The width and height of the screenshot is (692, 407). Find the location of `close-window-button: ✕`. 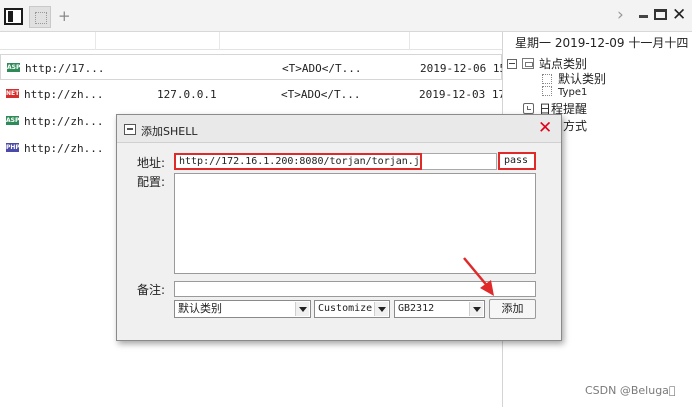

close-window-button: ✕ is located at coordinates (679, 15).